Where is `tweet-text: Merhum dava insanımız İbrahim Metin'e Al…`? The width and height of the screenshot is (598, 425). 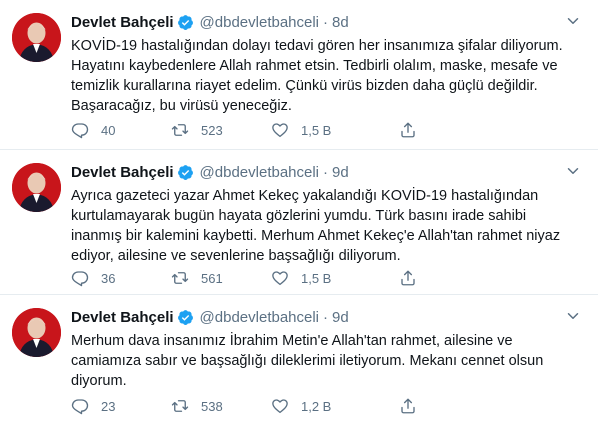
tweet-text: Merhum dava insanımız İbrahim Metin'e Al… is located at coordinates (327, 361).